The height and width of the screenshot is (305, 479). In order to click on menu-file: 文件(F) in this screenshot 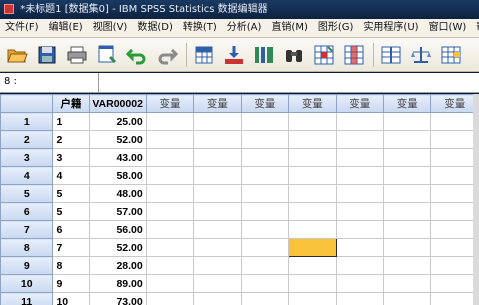, I will do `click(22, 28)`.